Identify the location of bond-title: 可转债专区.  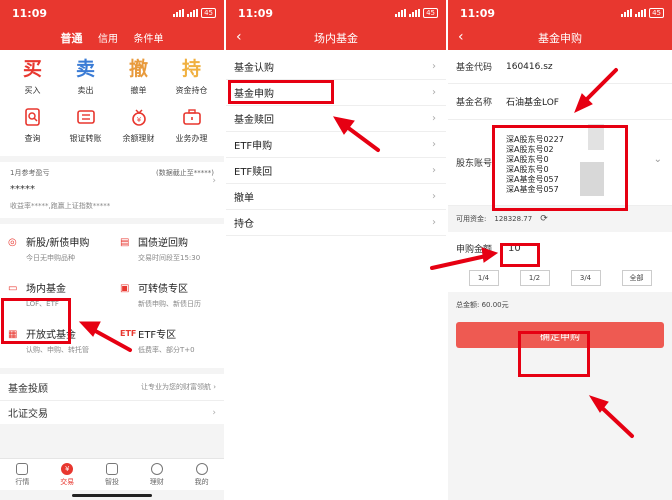
(163, 289).